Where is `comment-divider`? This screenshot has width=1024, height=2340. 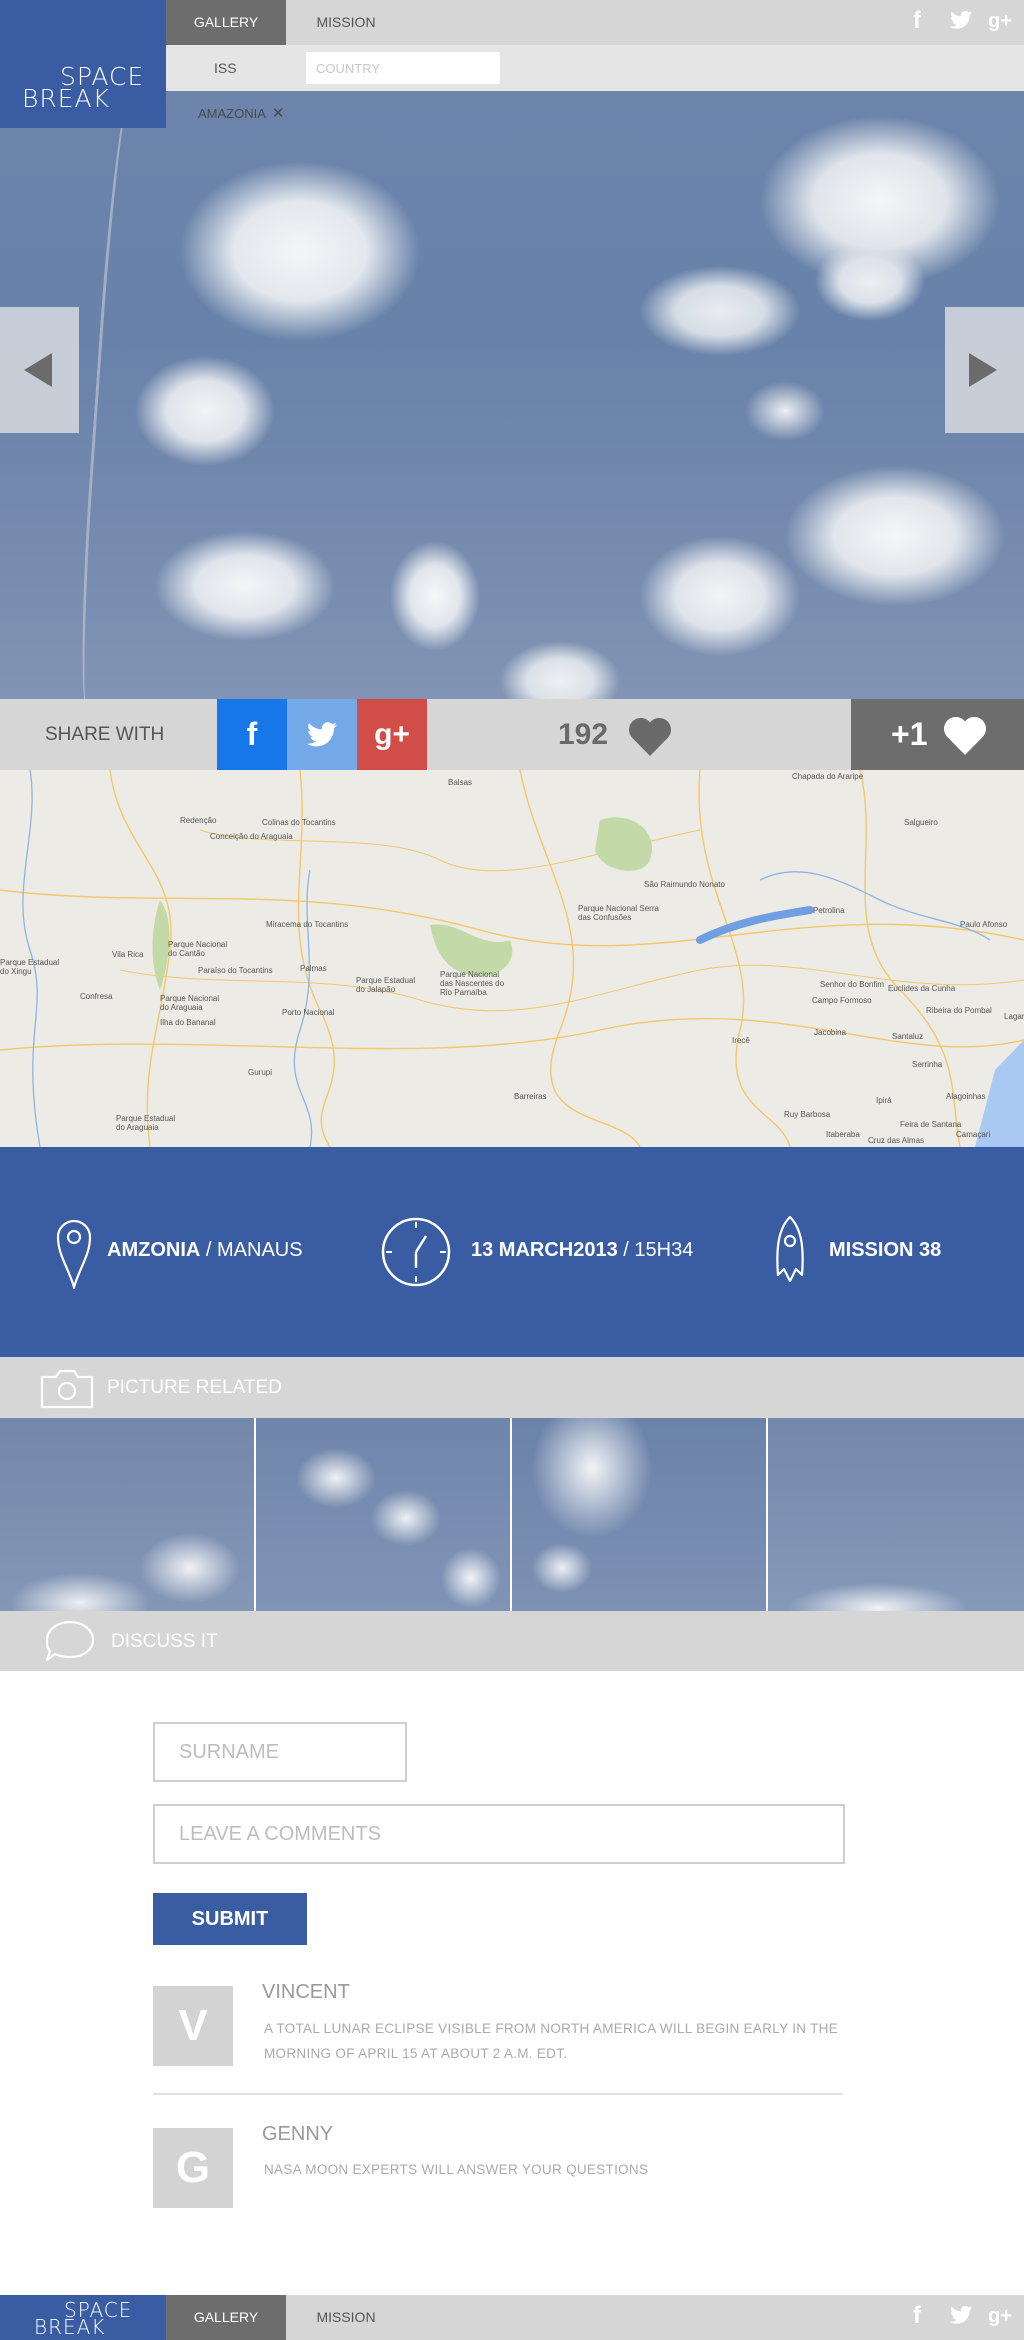 comment-divider is located at coordinates (498, 2094).